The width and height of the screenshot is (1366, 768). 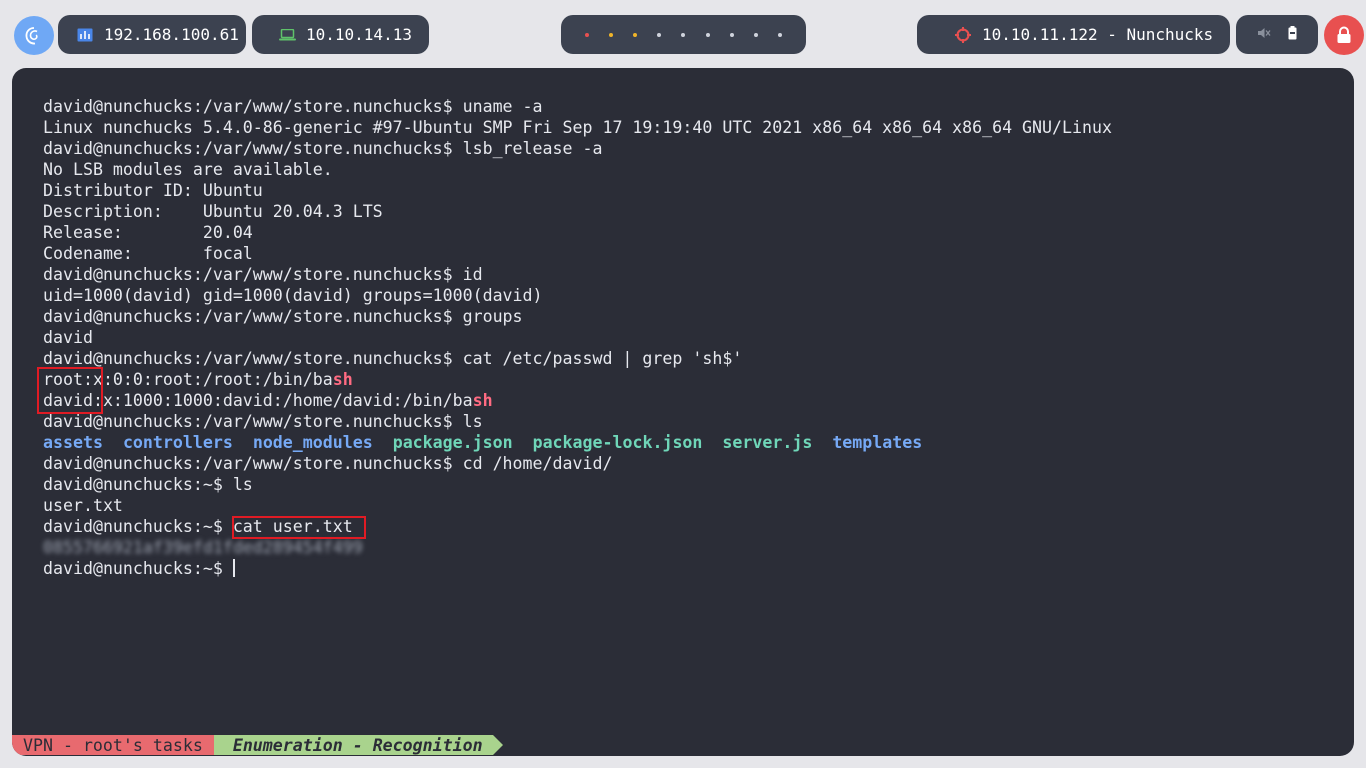 I want to click on target-text: 10.10.11.122 - Nunchucks, so click(x=1098, y=34).